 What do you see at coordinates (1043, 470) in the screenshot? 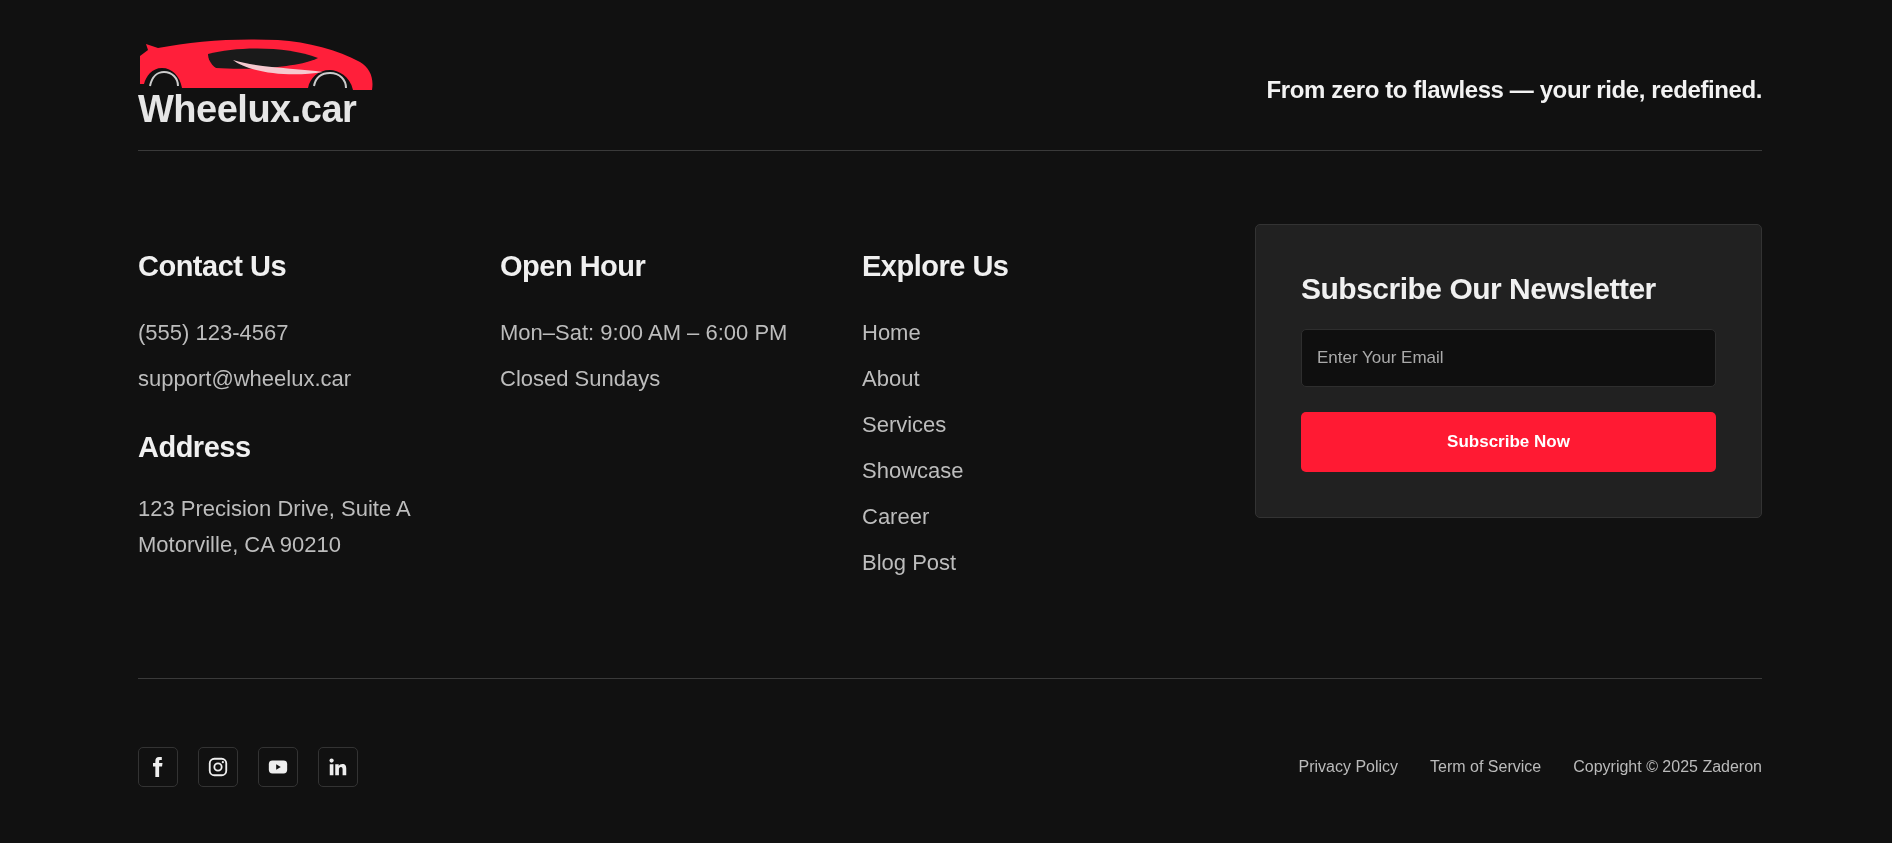
I see `nav-link: Showcase` at bounding box center [1043, 470].